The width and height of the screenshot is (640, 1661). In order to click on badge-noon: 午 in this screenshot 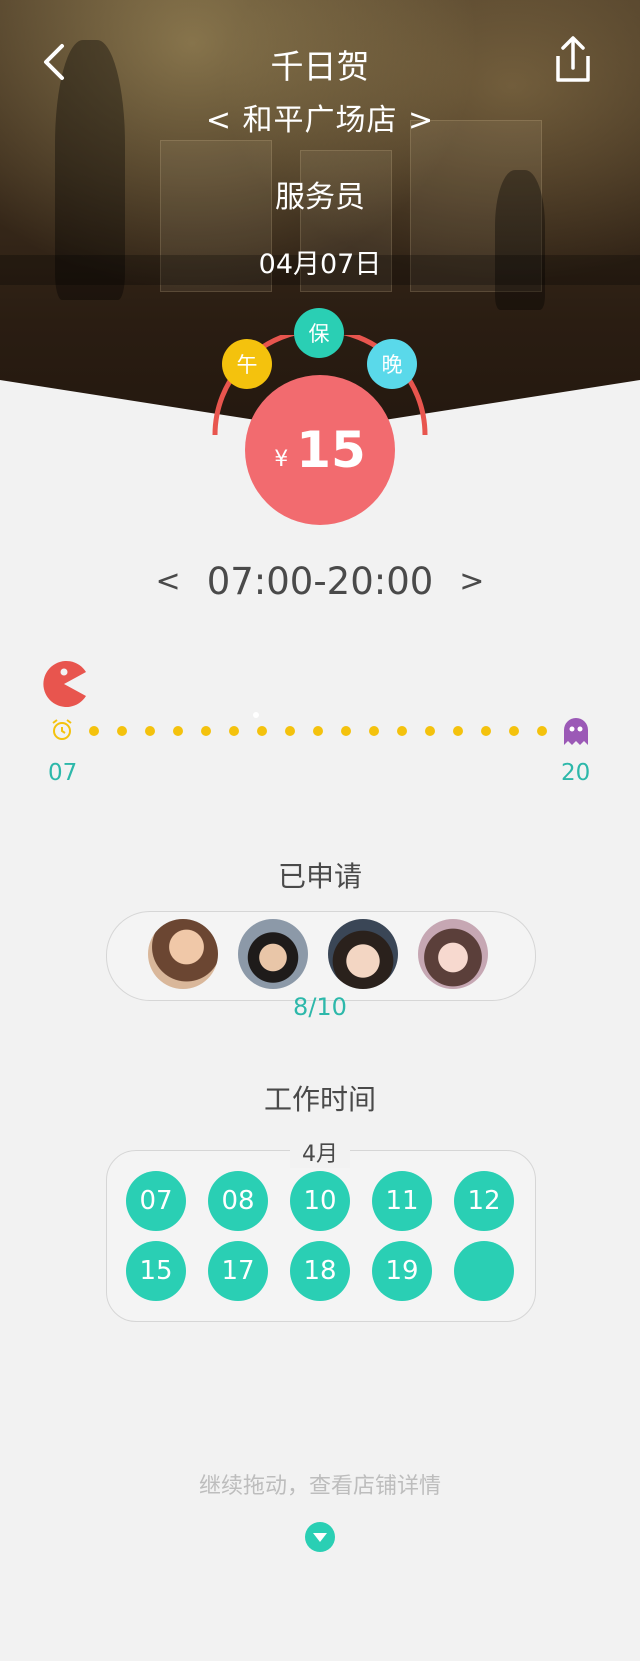, I will do `click(247, 364)`.